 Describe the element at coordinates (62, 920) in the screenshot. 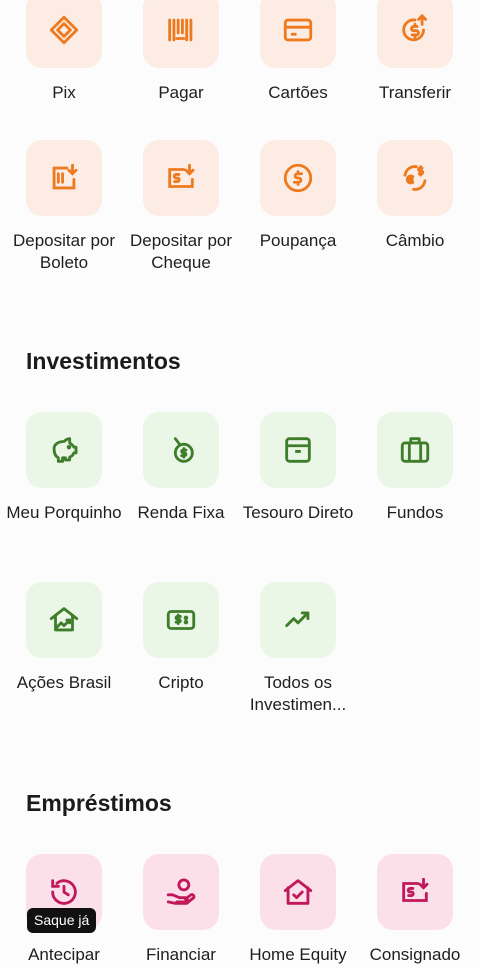

I see `saque-ja-badge: Saque já` at that location.